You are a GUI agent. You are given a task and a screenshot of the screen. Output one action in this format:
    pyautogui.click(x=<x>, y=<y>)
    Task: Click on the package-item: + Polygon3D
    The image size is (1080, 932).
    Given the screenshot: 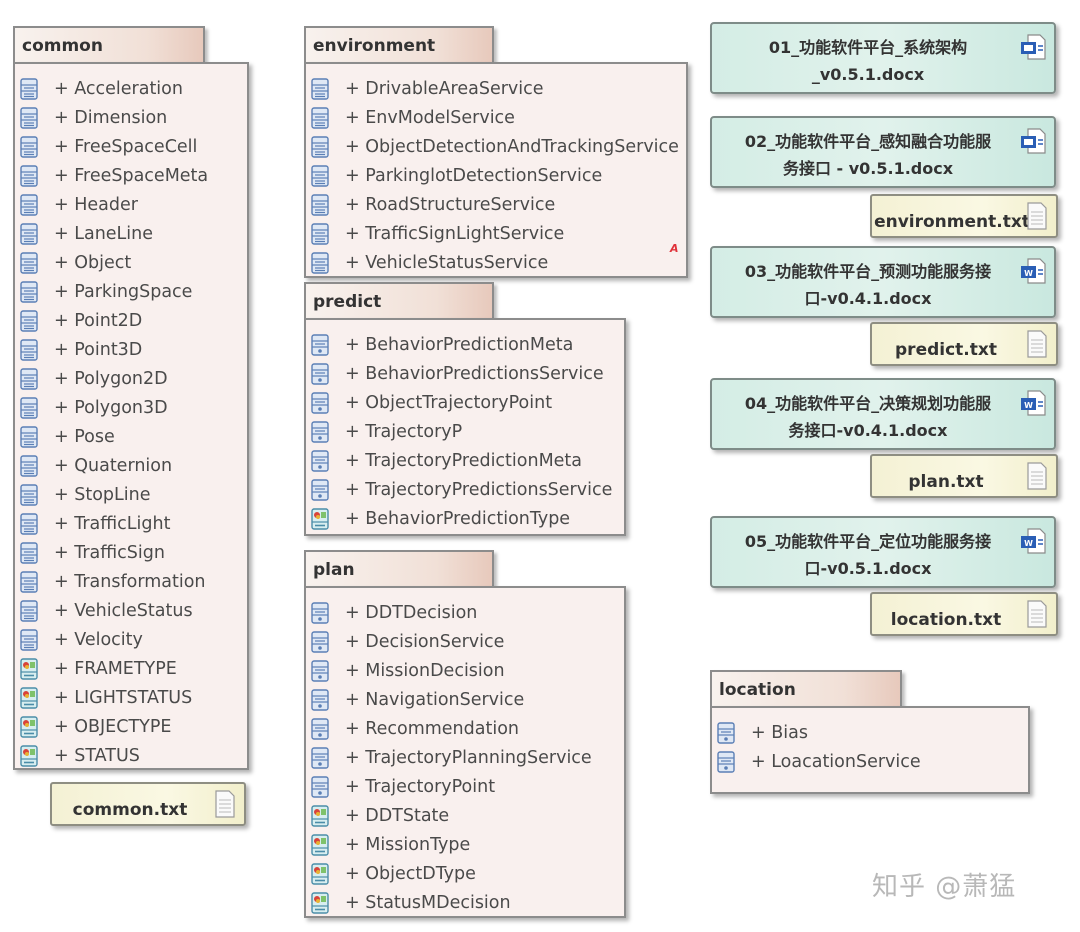 What is the action you would take?
    pyautogui.click(x=131, y=407)
    